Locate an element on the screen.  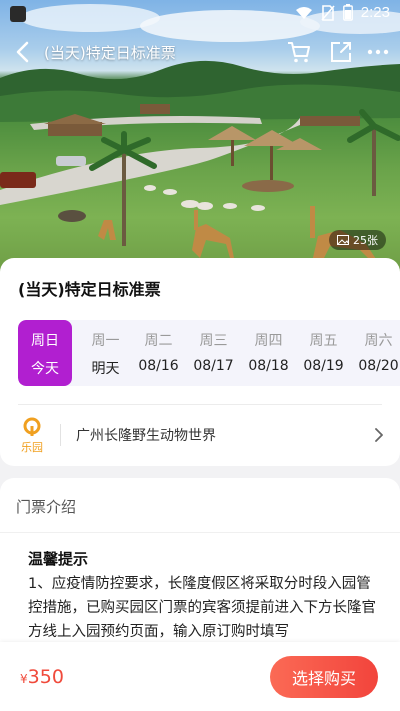
chevron-right-icon is located at coordinates (379, 435).